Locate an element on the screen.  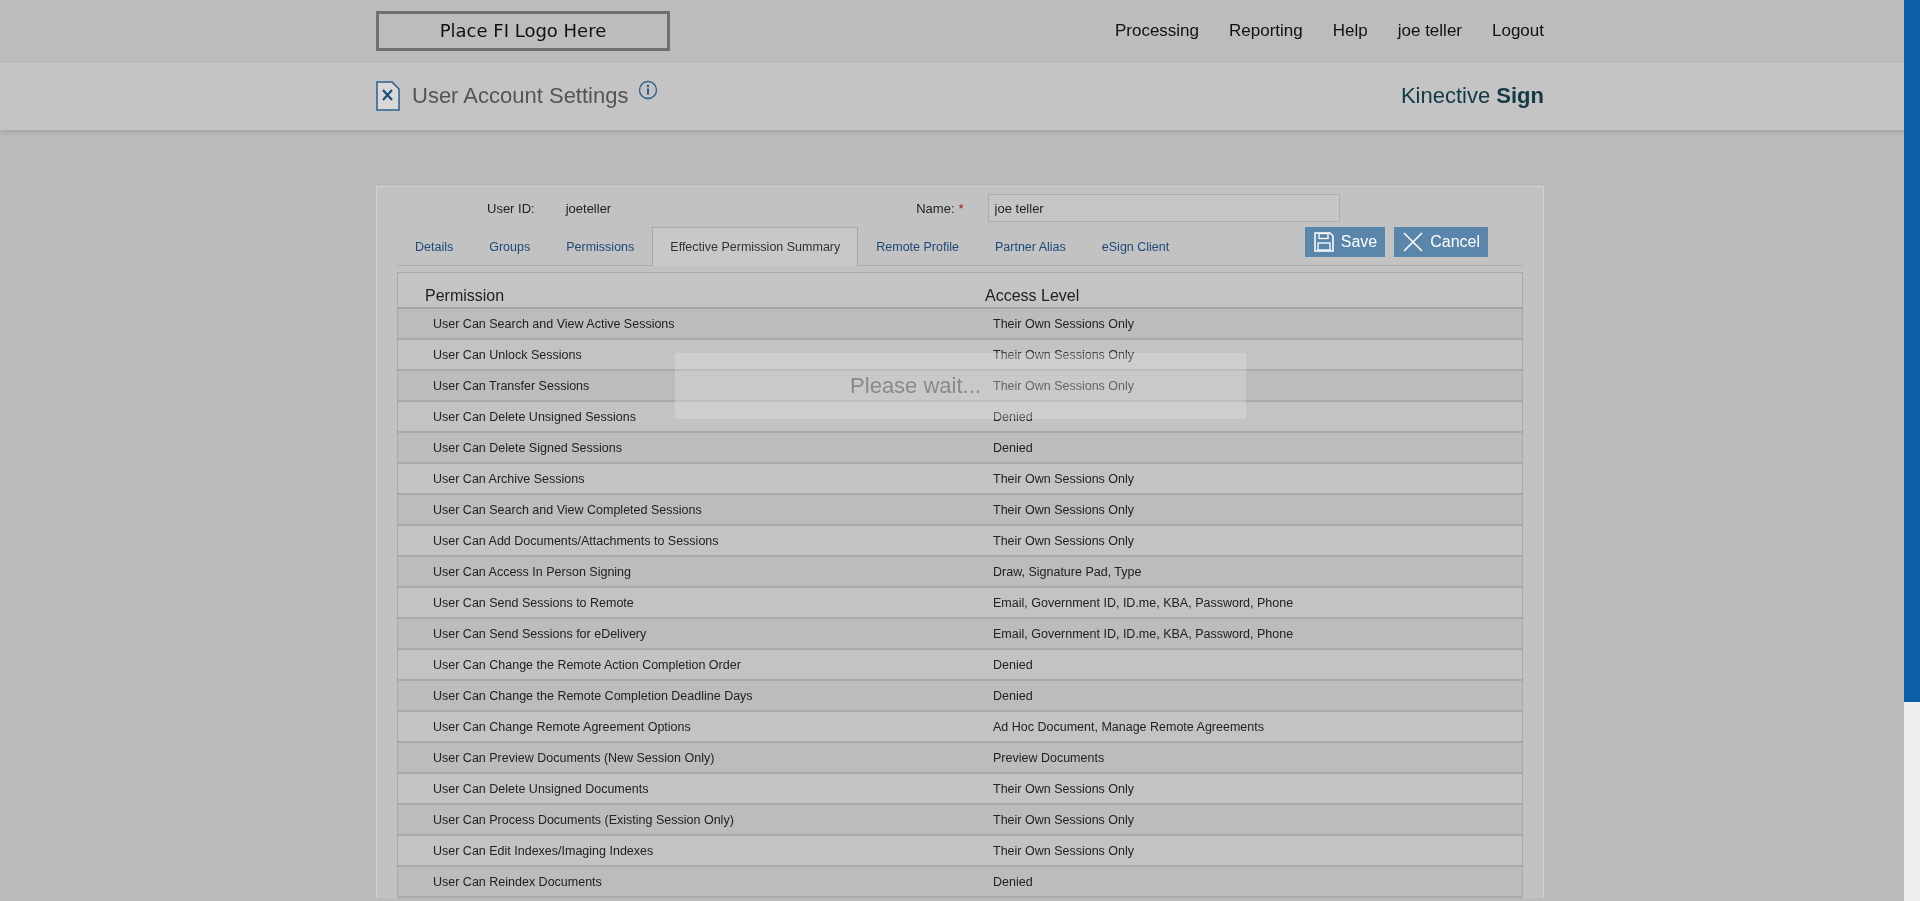
tab: Remote Profile is located at coordinates (917, 246).